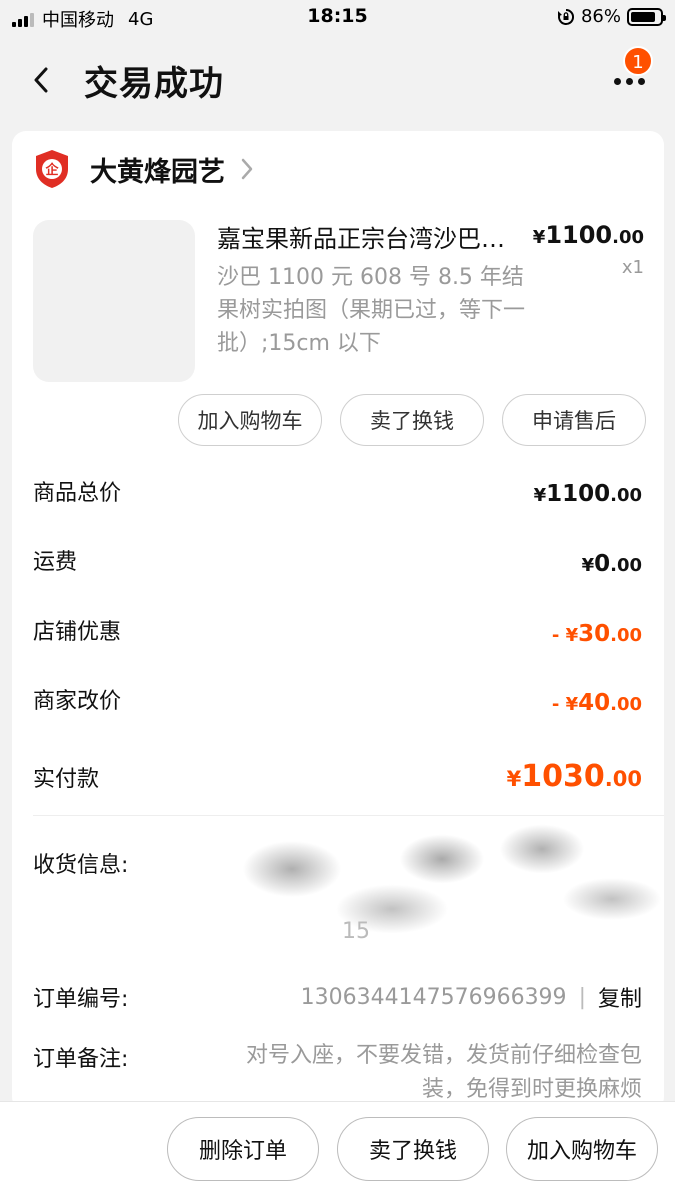  What do you see at coordinates (81, 865) in the screenshot?
I see `shipping-info-label: 收货信息:` at bounding box center [81, 865].